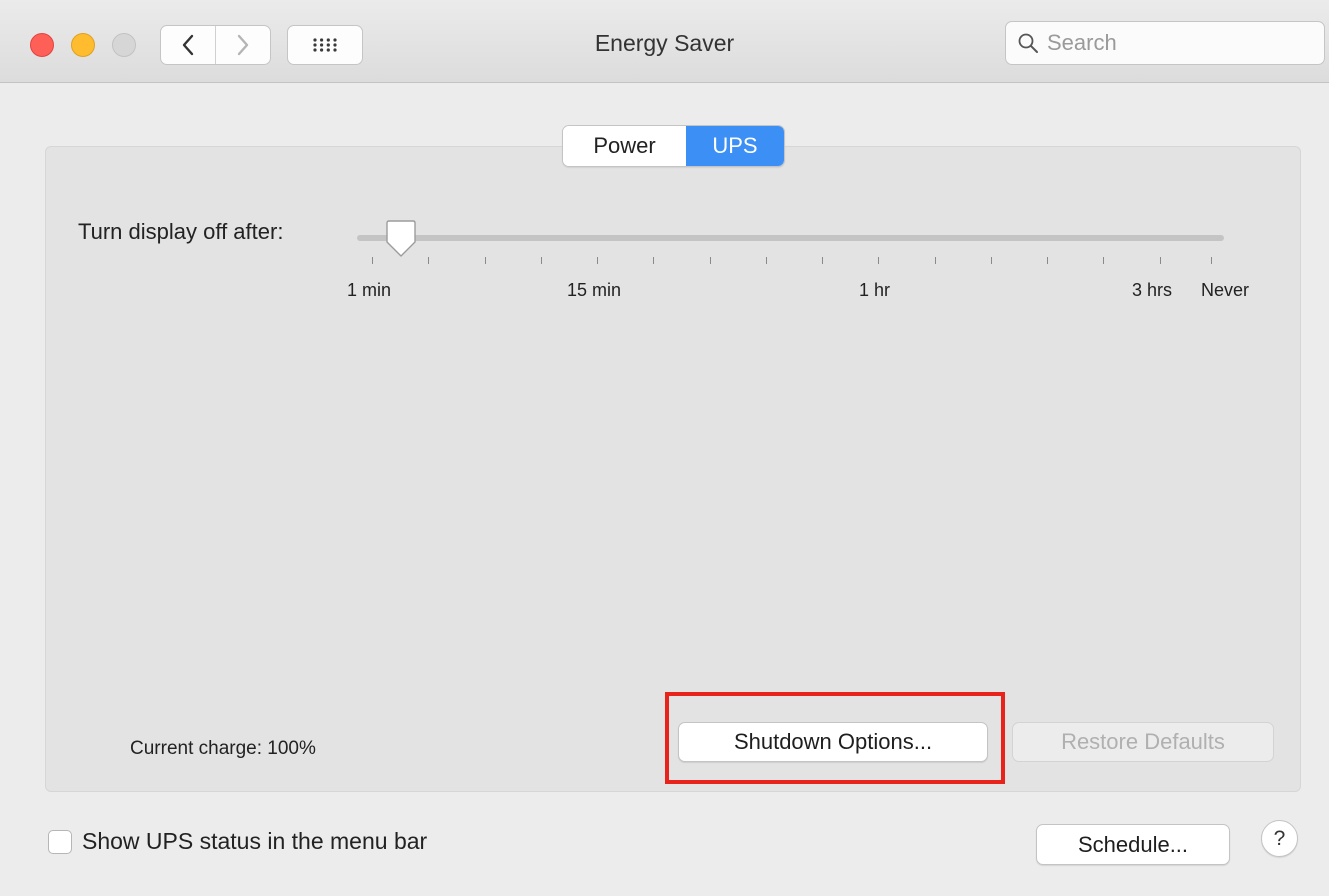 The height and width of the screenshot is (896, 1329). I want to click on display-sleep-slider-track, so click(790, 238).